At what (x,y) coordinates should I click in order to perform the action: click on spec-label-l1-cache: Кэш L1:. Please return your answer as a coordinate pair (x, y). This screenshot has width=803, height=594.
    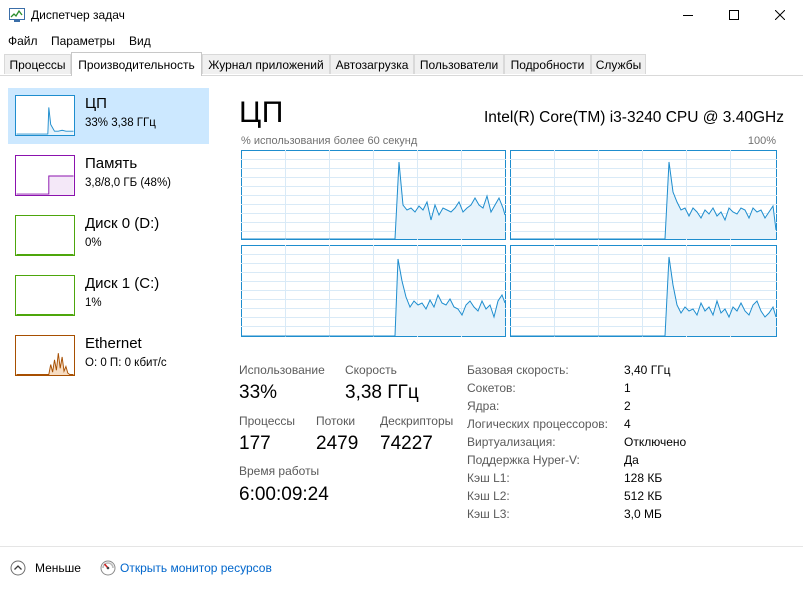
    Looking at the image, I should click on (488, 478).